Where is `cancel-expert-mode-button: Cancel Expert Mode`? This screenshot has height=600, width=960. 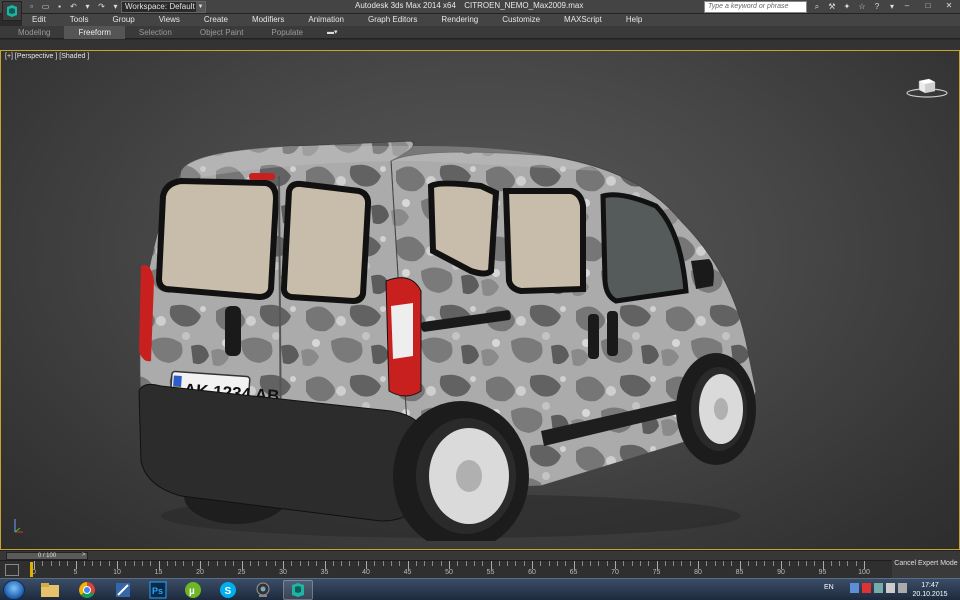 cancel-expert-mode-button: Cancel Expert Mode is located at coordinates (926, 569).